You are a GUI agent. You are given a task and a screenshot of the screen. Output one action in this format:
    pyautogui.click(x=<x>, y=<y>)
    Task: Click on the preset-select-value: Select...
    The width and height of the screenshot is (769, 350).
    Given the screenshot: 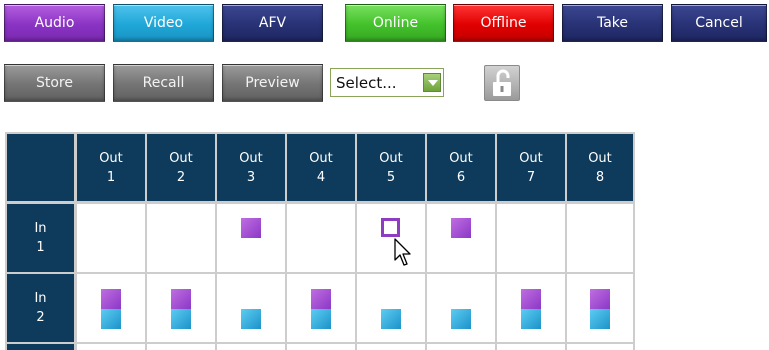 What is the action you would take?
    pyautogui.click(x=366, y=83)
    